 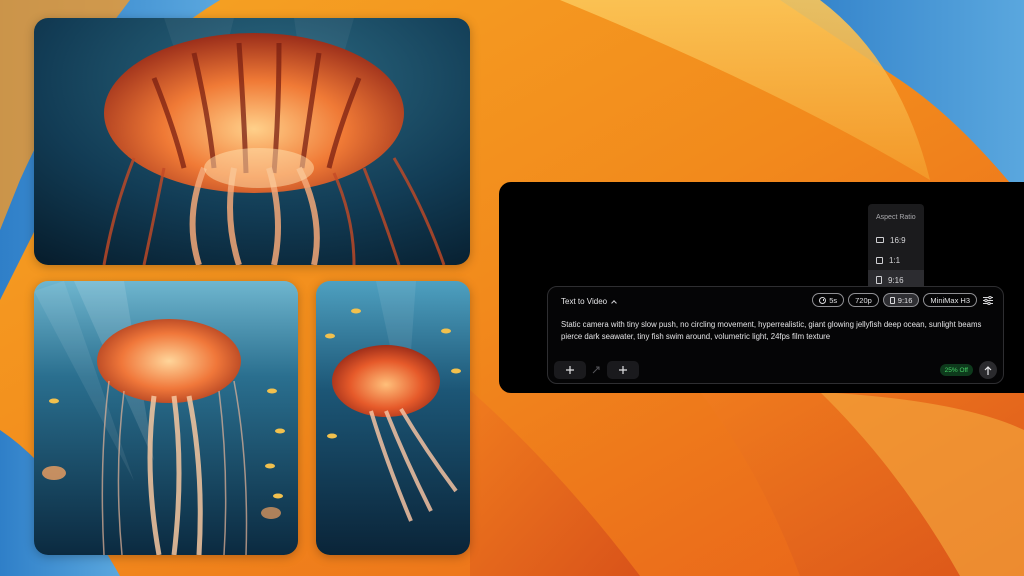 I want to click on clock-icon, so click(x=823, y=300).